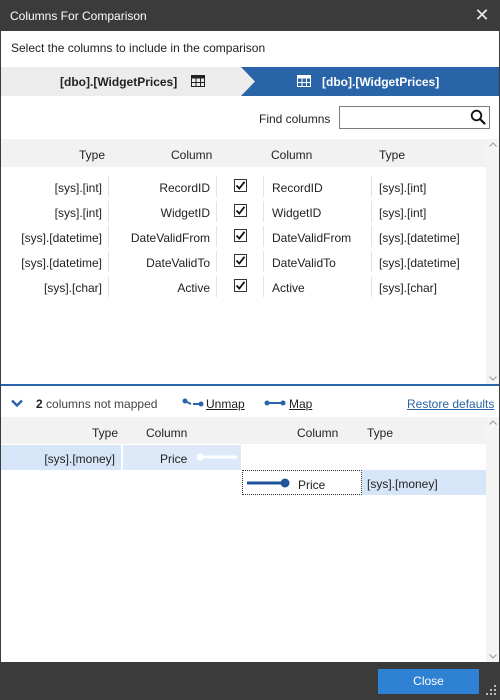 This screenshot has height=700, width=500. Describe the element at coordinates (174, 459) in the screenshot. I see `left-column-value: Price` at that location.